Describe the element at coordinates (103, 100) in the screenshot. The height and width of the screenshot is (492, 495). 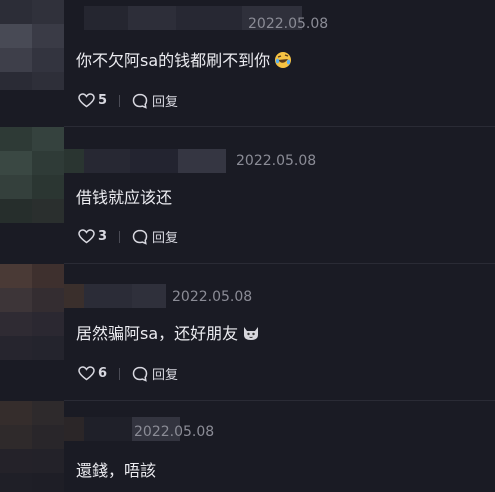
I see `like-count: 5` at that location.